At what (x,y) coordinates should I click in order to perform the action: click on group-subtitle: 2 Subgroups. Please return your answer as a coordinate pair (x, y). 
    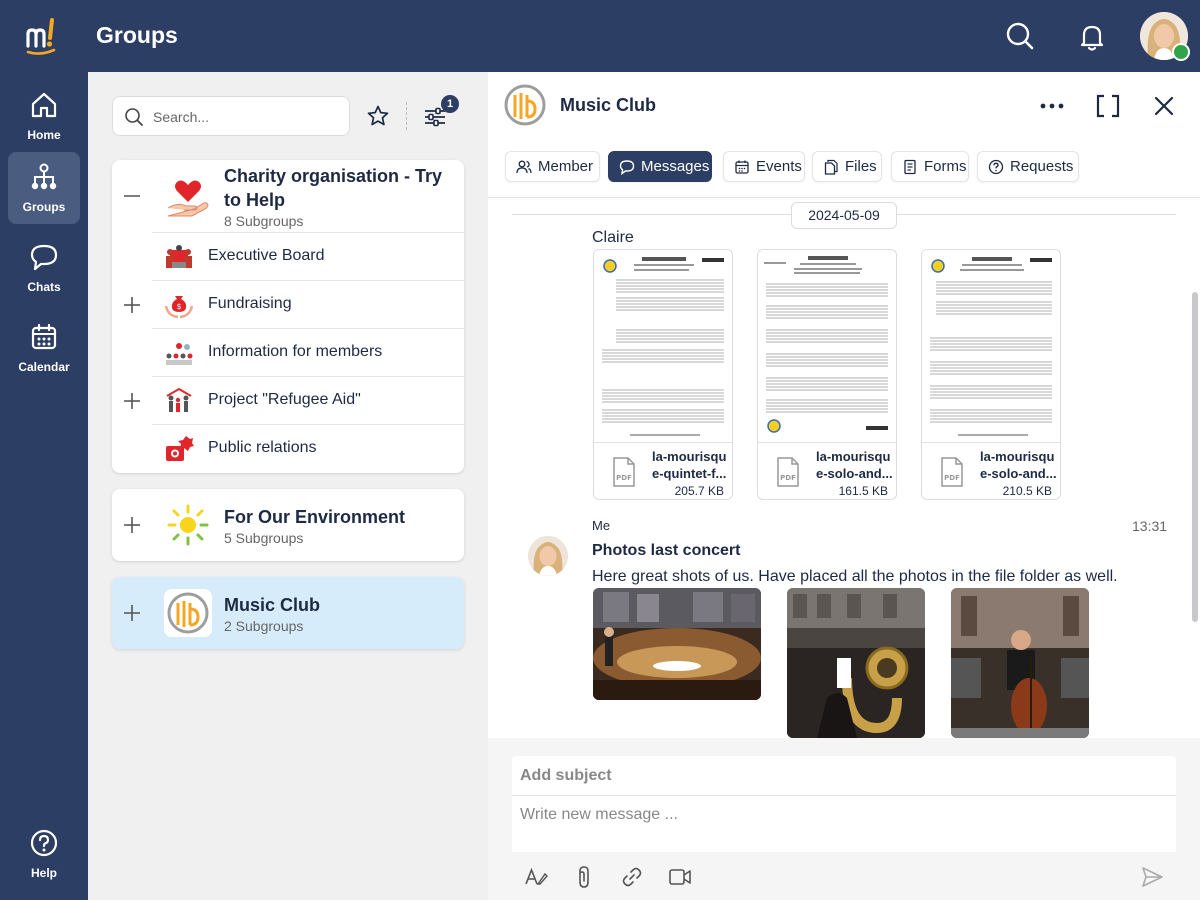
    Looking at the image, I should click on (264, 626).